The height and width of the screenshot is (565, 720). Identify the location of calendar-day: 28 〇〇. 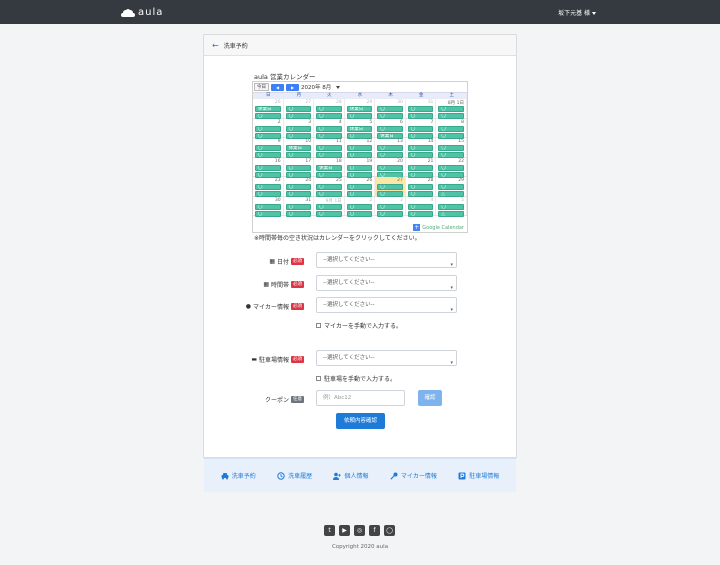
(421, 187).